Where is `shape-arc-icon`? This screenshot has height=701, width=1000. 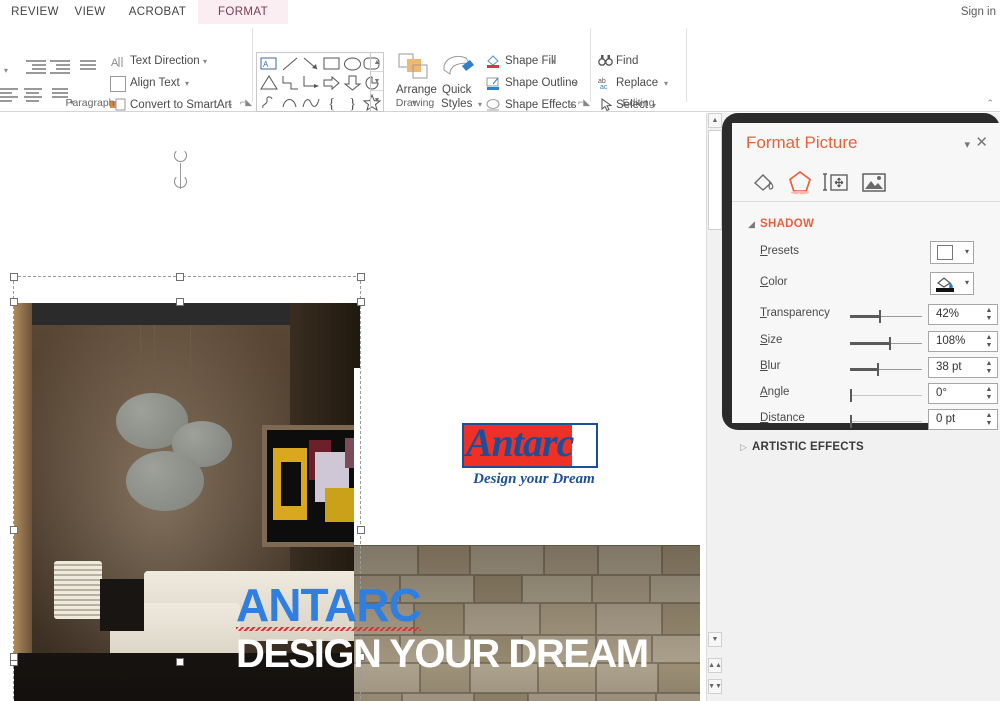
shape-arc-icon is located at coordinates (311, 102).